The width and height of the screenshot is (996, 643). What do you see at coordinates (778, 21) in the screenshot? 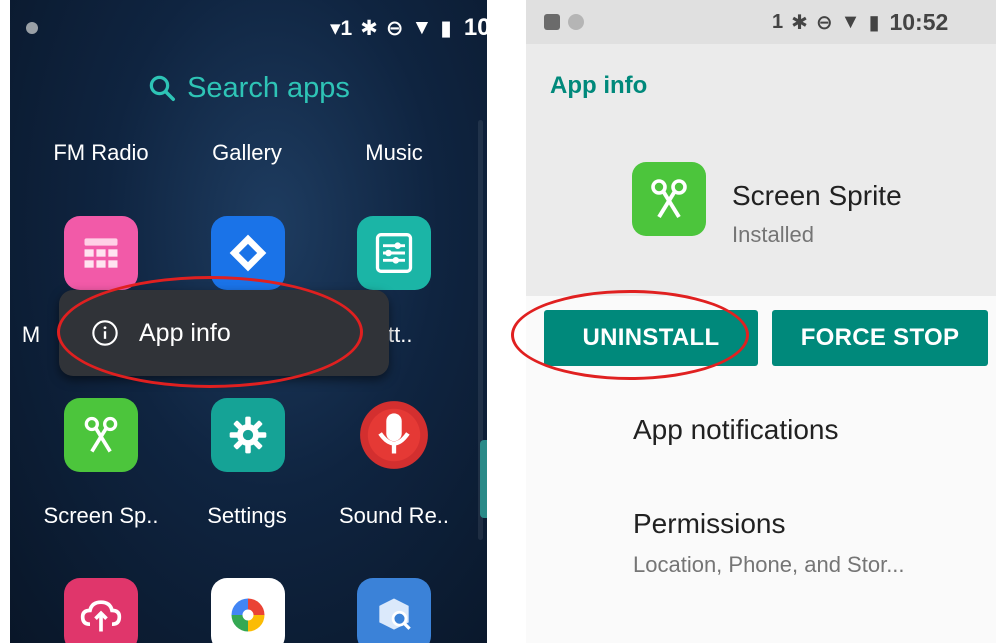
I see `sim-signal-icon: 1` at bounding box center [778, 21].